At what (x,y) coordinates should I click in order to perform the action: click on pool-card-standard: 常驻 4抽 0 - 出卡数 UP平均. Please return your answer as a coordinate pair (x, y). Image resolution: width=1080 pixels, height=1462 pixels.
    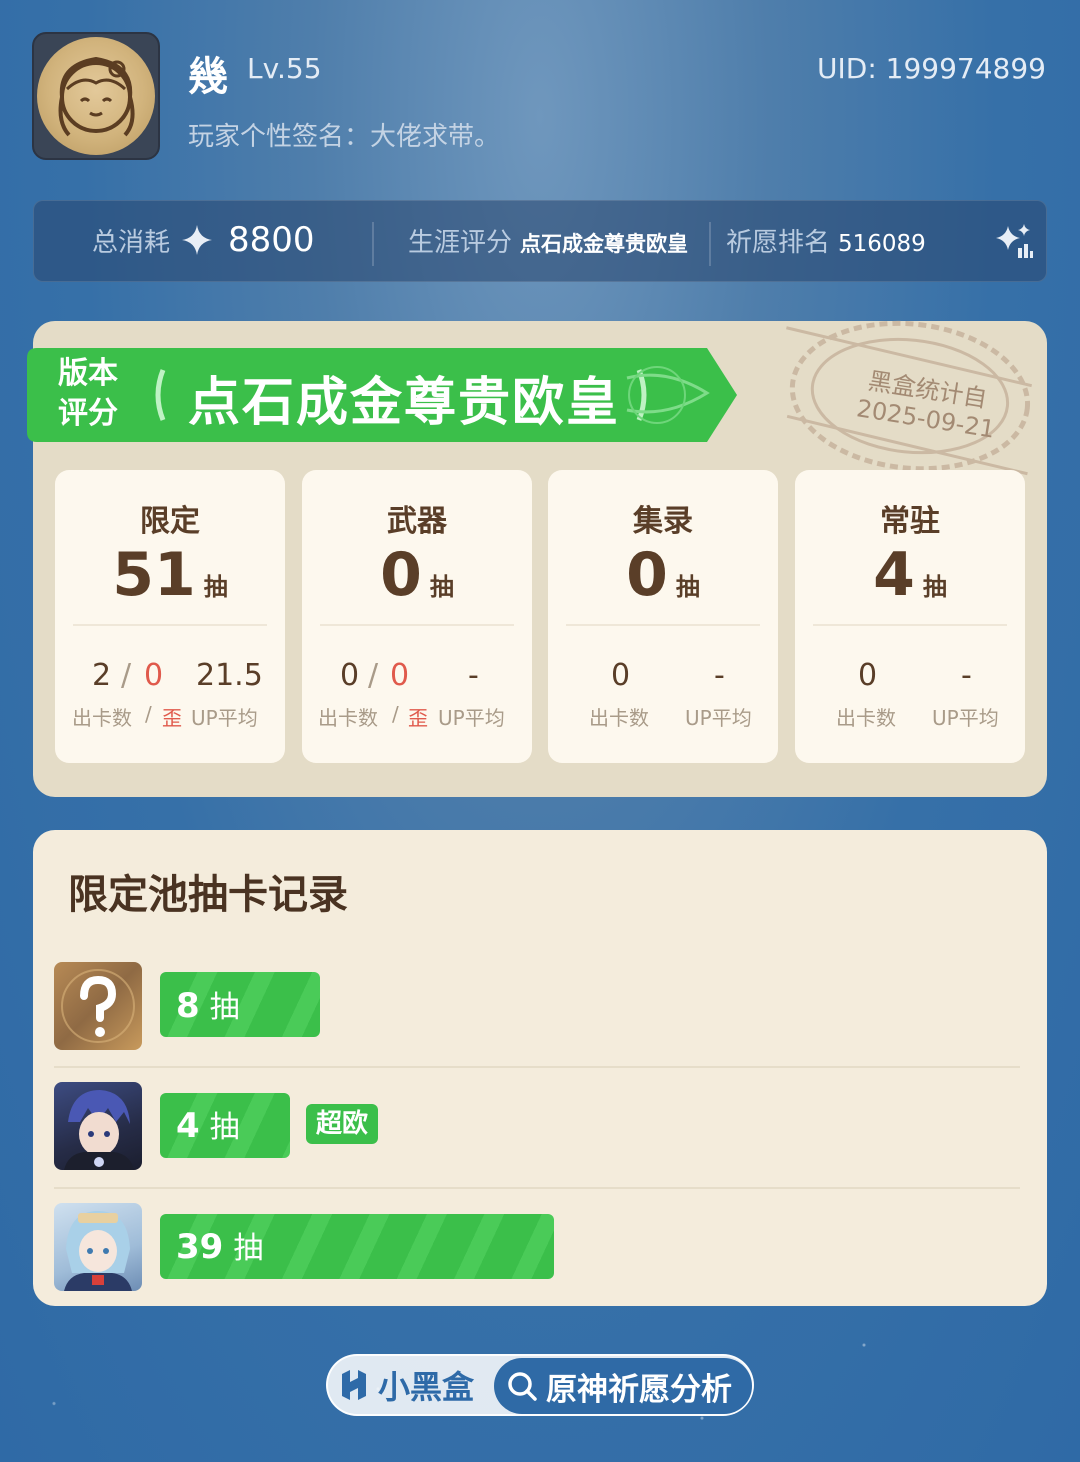
    Looking at the image, I should click on (910, 616).